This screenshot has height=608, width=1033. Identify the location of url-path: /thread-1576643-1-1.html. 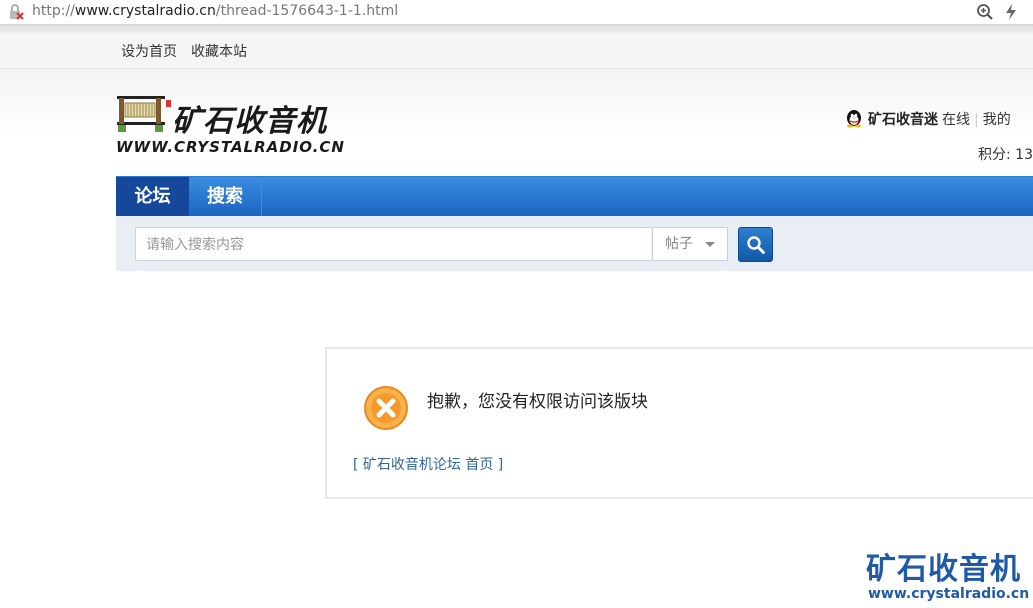
(307, 11).